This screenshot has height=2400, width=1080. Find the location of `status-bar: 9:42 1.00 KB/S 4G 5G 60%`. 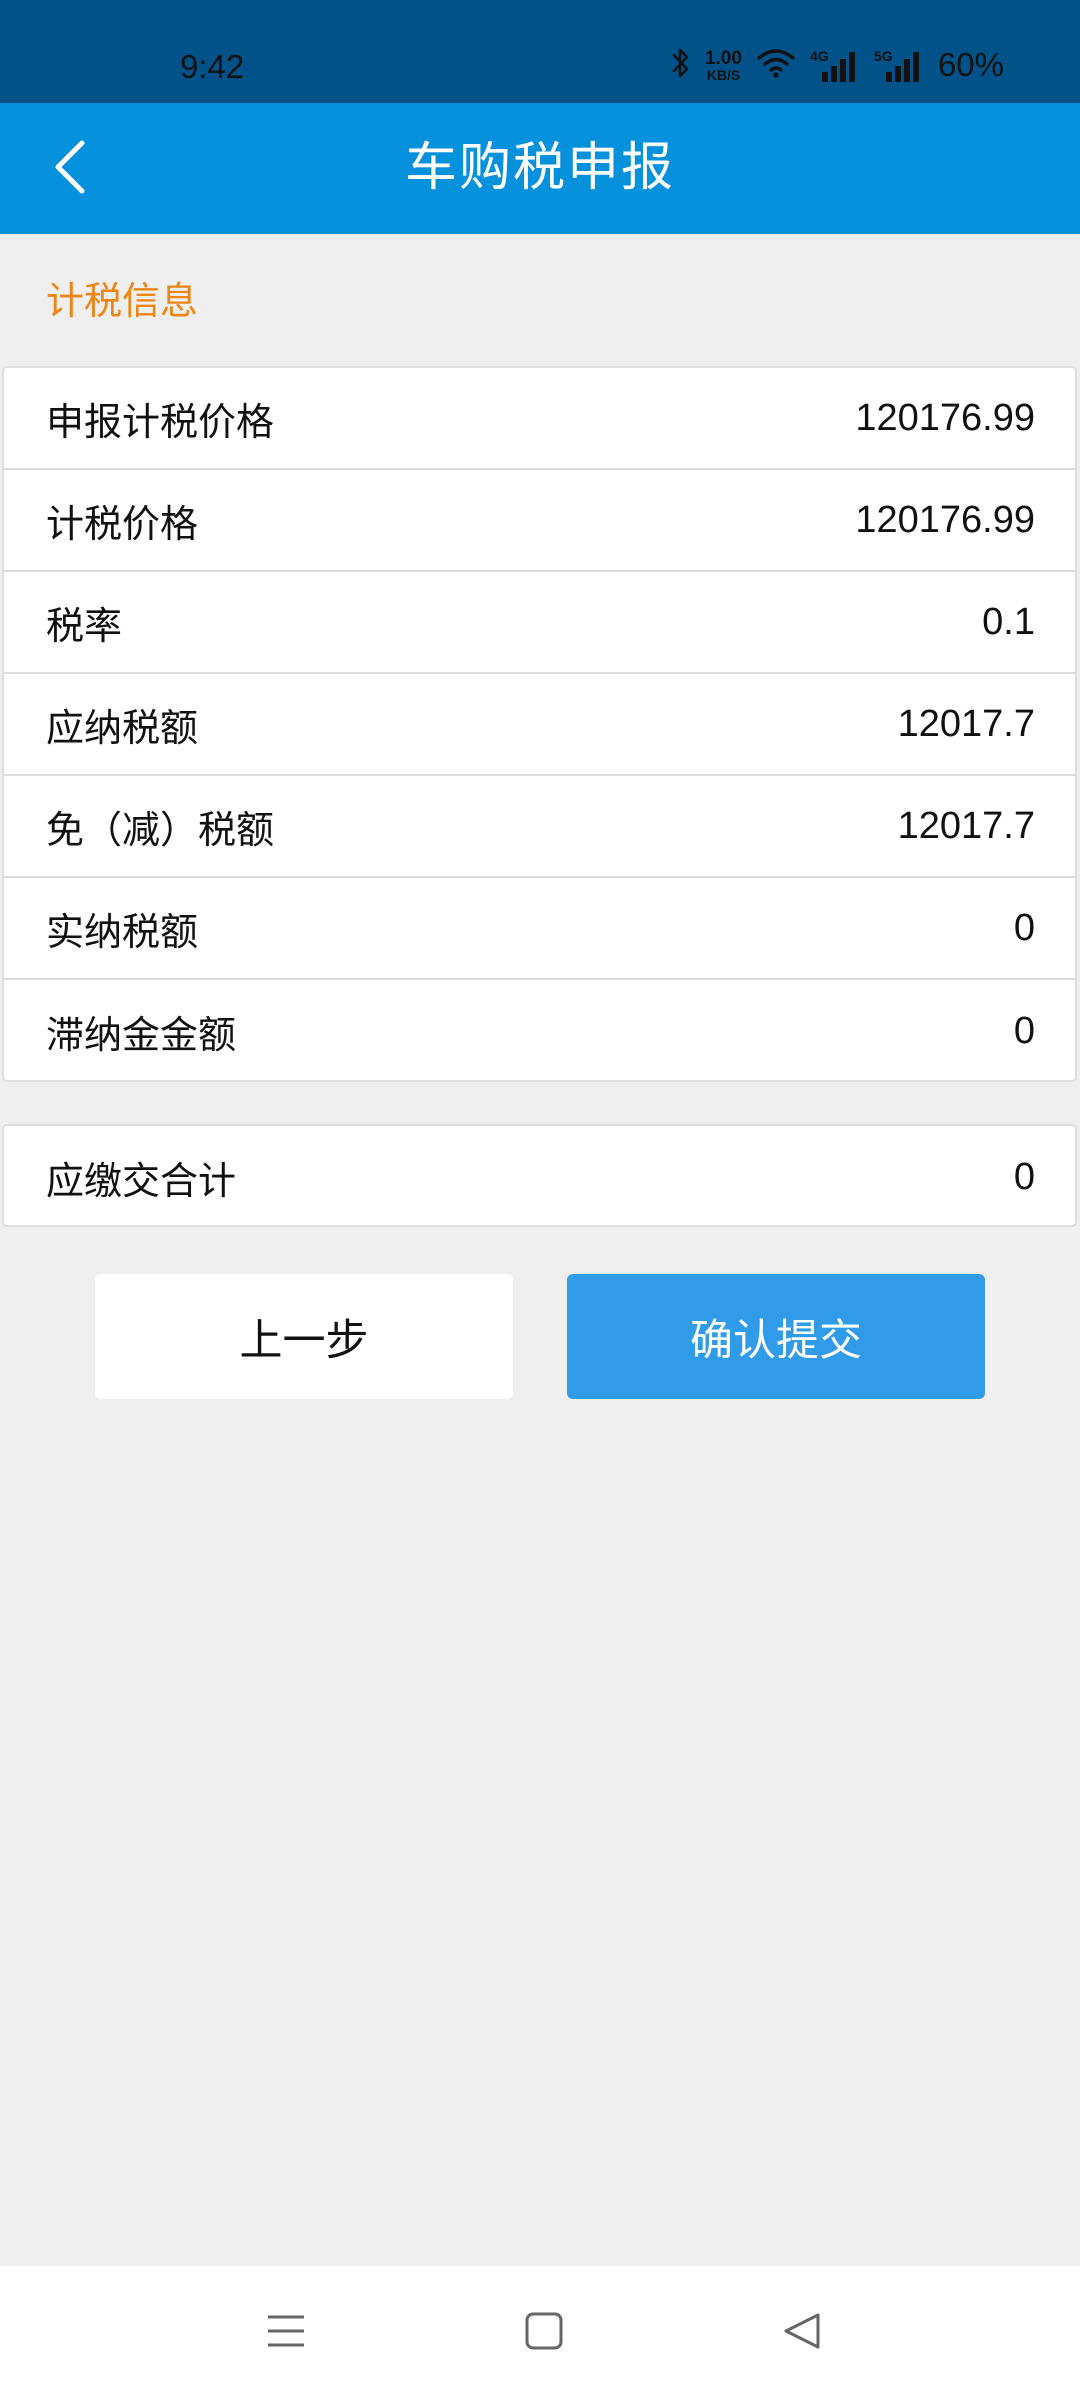

status-bar: 9:42 1.00 KB/S 4G 5G 60% is located at coordinates (540, 51).